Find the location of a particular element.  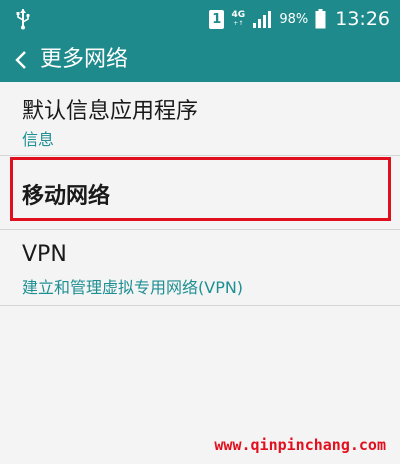

sim-slot-icon: 1 is located at coordinates (217, 19).